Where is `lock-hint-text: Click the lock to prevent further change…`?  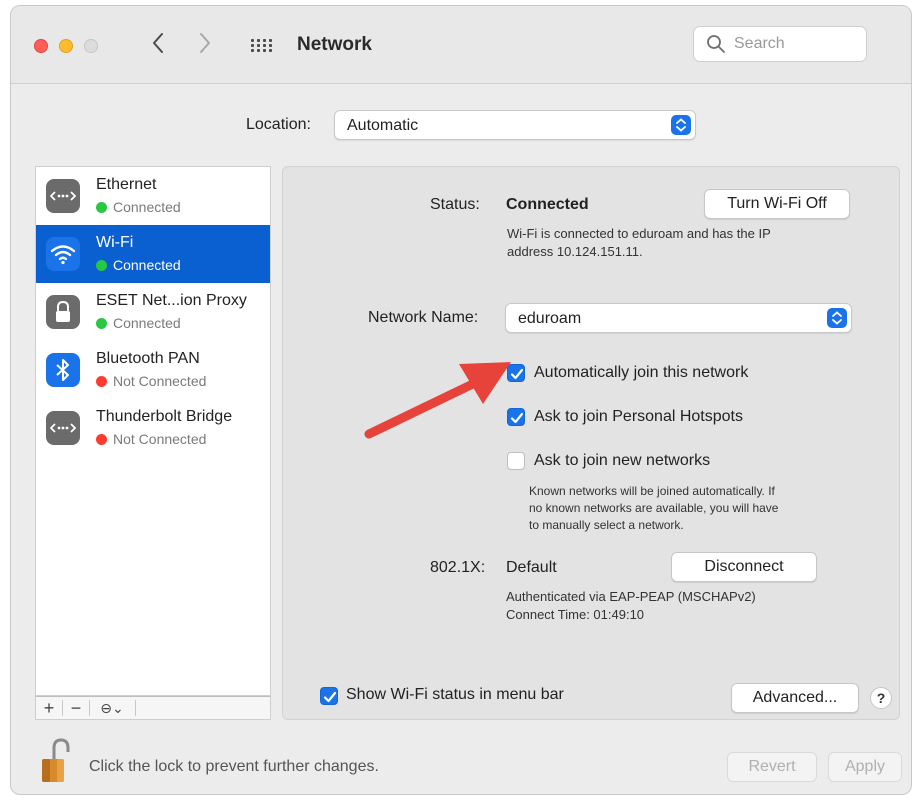
lock-hint-text: Click the lock to prevent further change… is located at coordinates (234, 766).